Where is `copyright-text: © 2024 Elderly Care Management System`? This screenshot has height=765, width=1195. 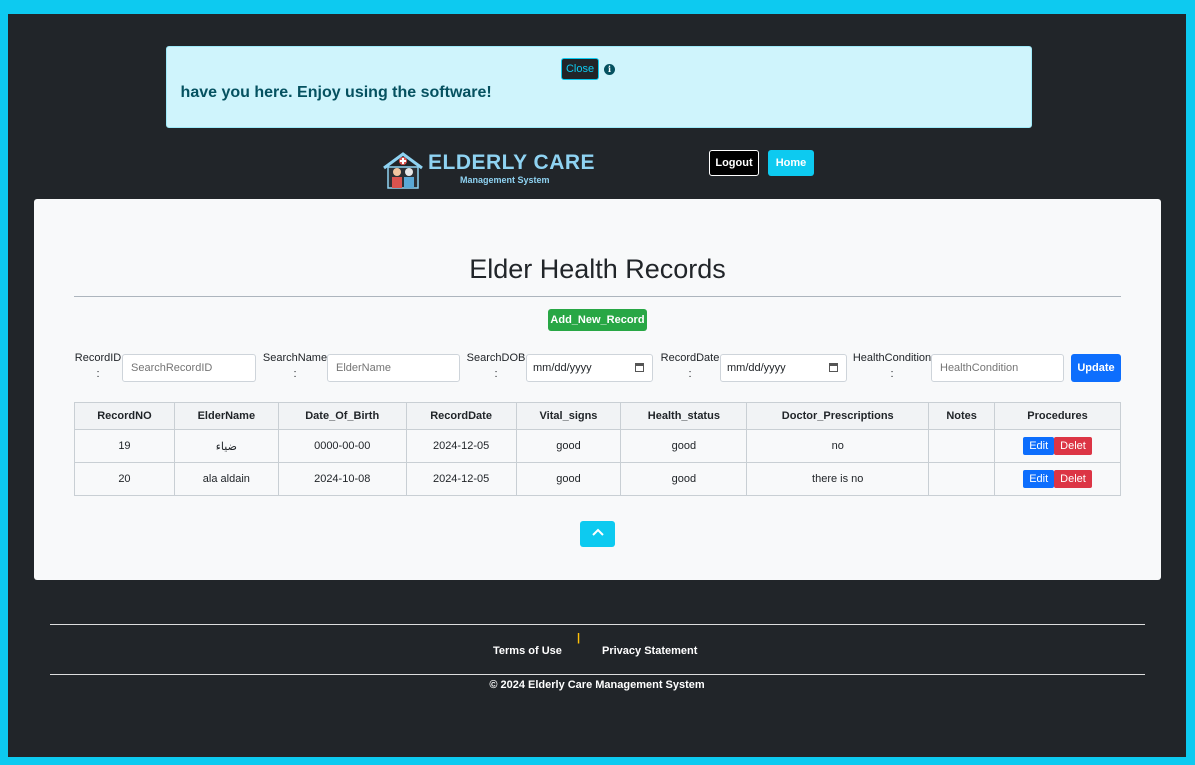 copyright-text: © 2024 Elderly Care Management System is located at coordinates (597, 685).